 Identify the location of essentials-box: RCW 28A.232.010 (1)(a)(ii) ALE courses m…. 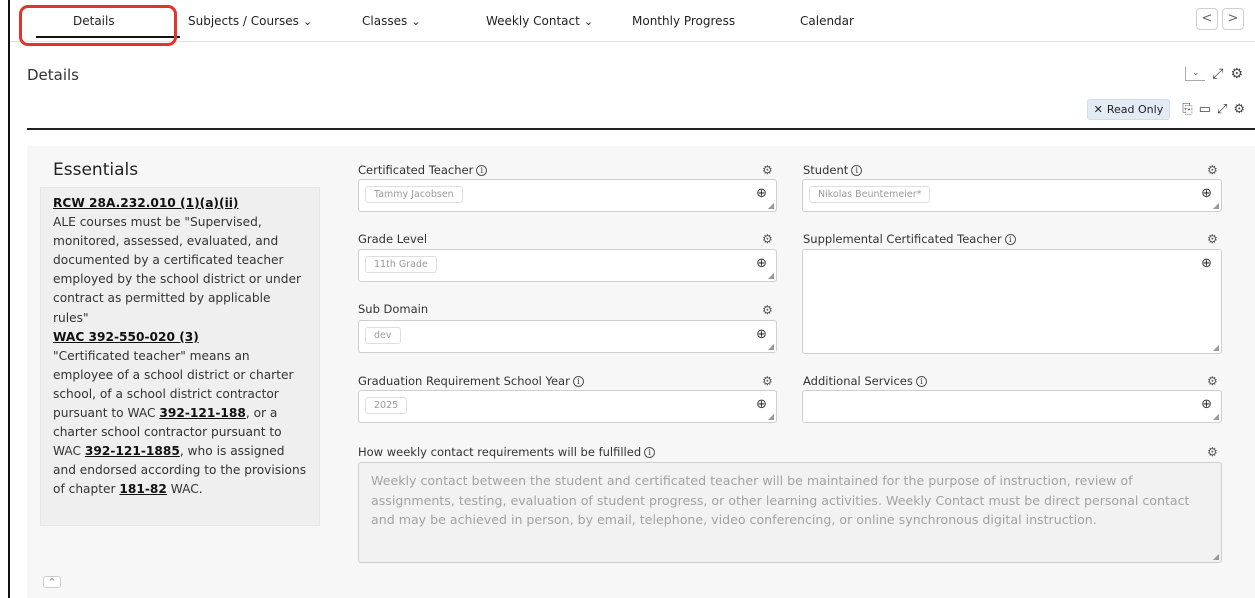
(180, 356).